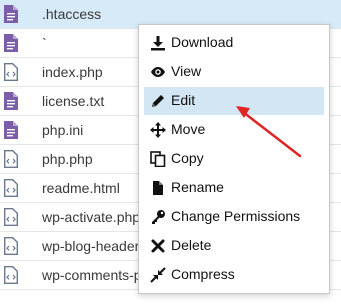  I want to click on menu-item-label: Compress, so click(203, 274).